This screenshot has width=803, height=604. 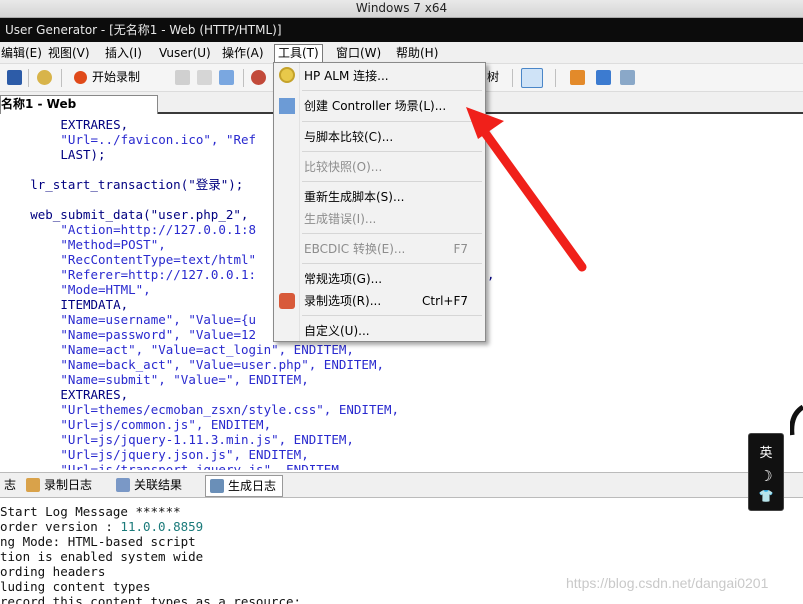 I want to click on menu-item-recording-options: 录制选项(R)... Ctrl+F7, so click(x=392, y=301).